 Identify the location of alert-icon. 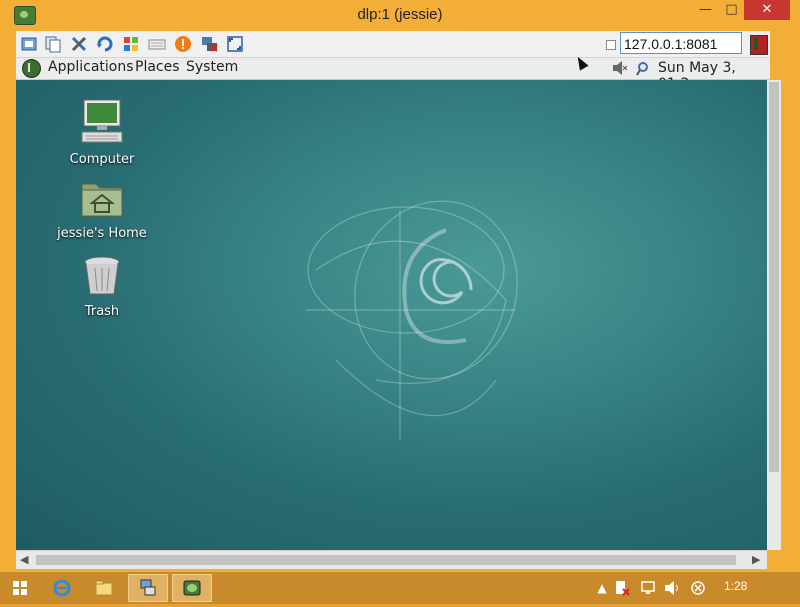
(183, 44).